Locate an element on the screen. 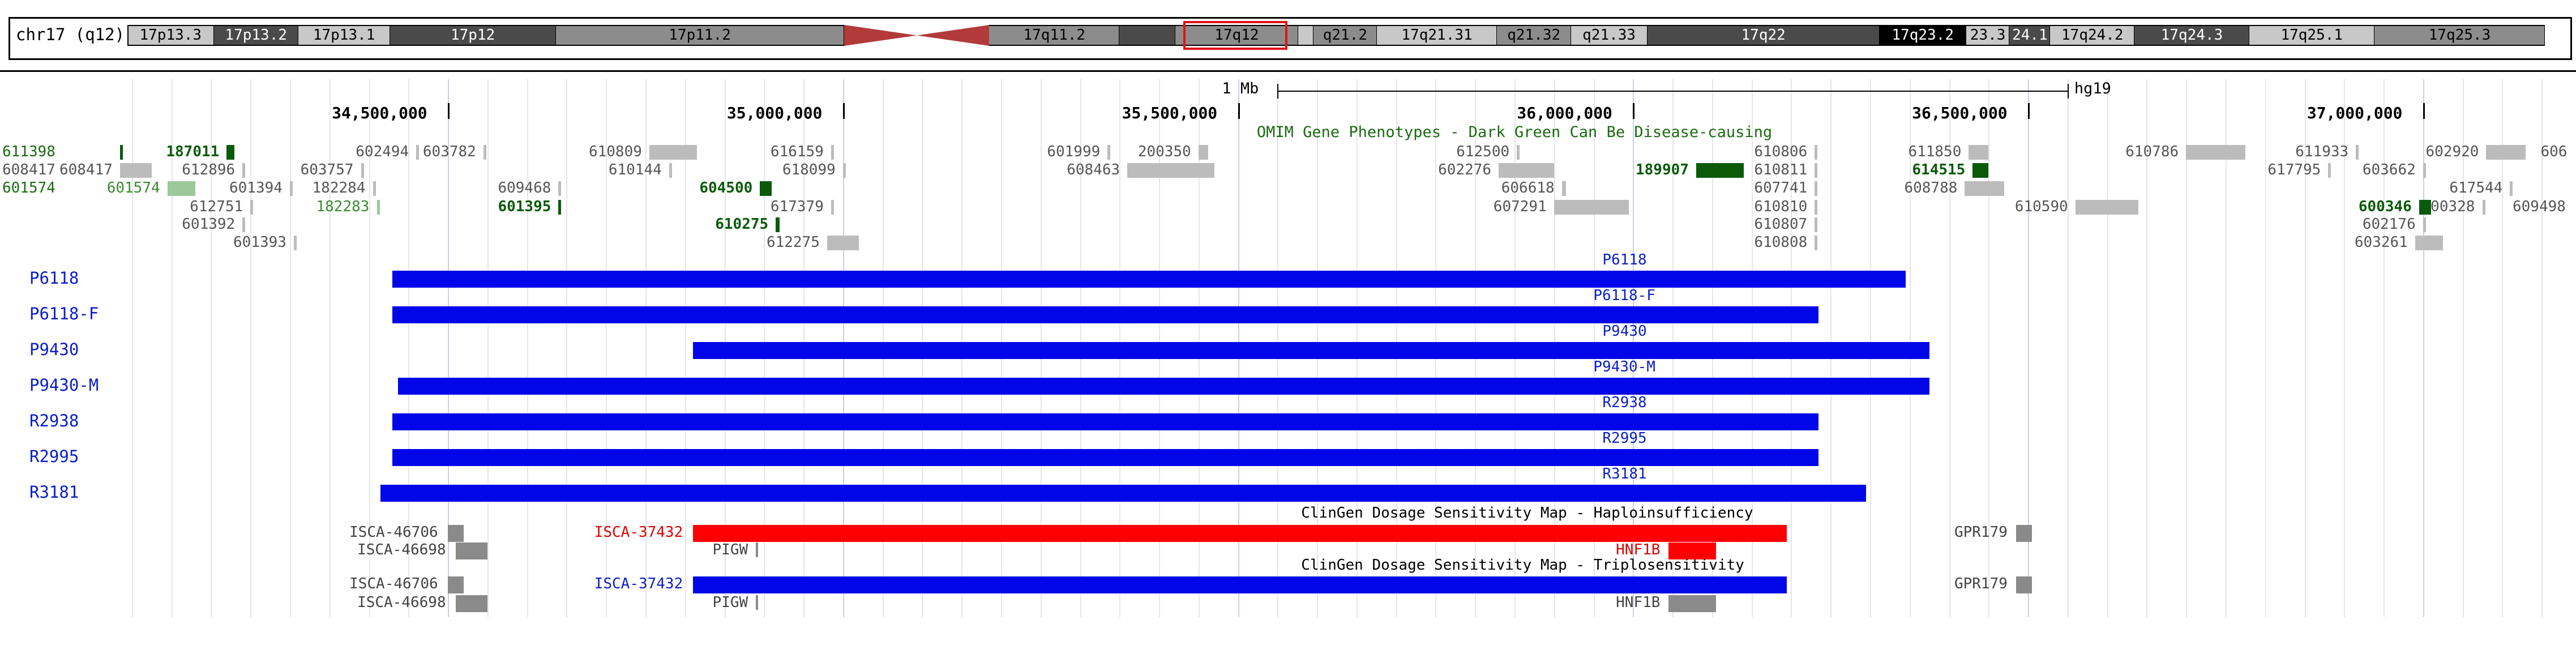  omim-gene-label: 607291 is located at coordinates (1520, 207).